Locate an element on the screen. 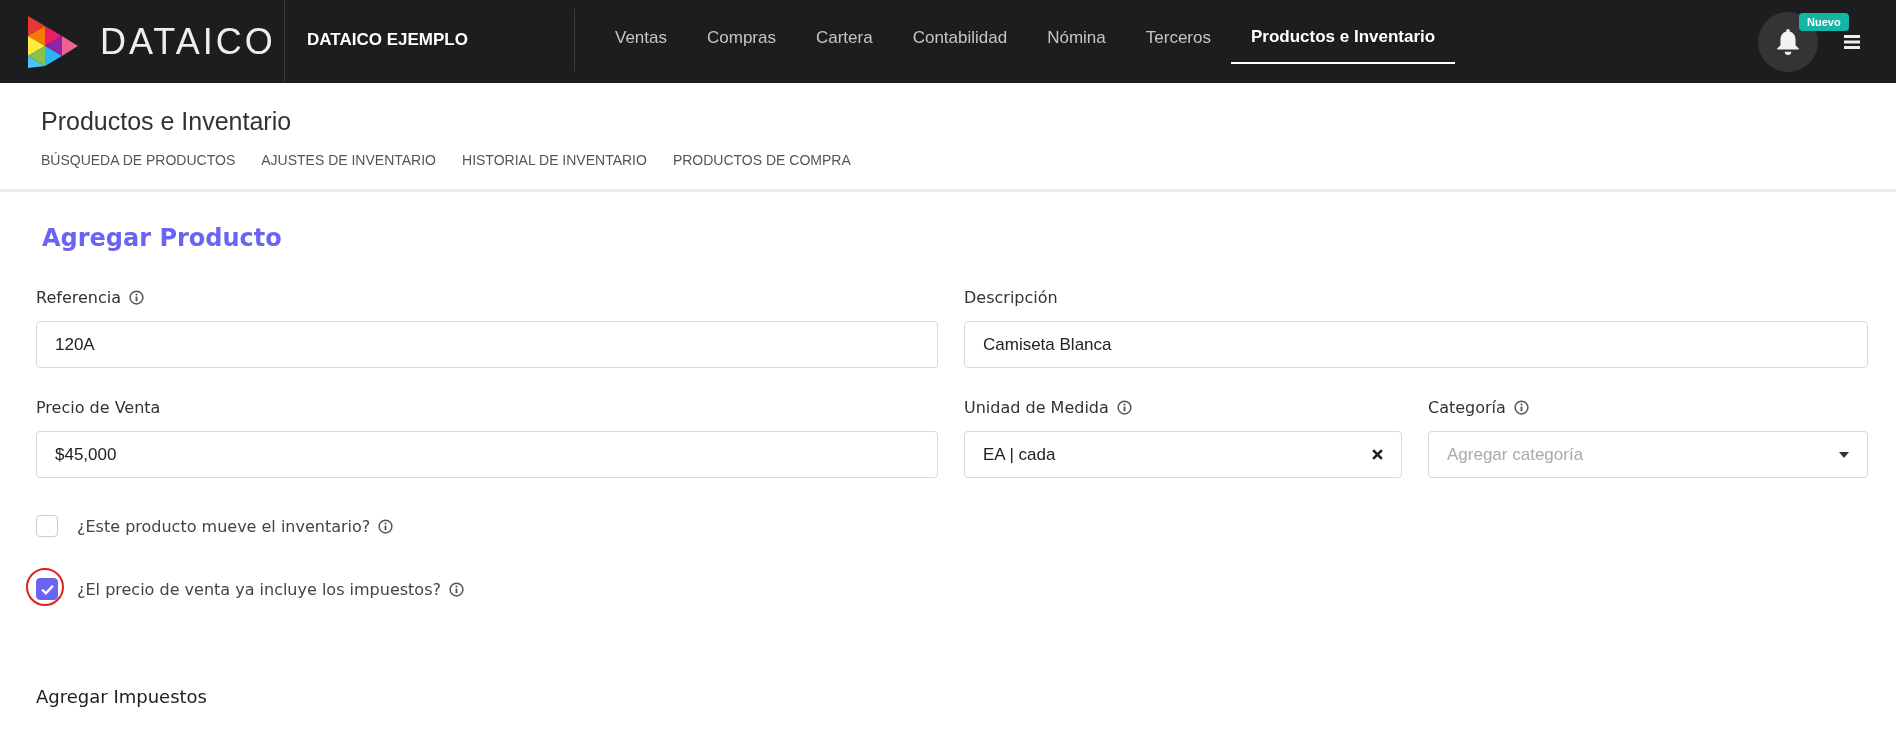 The width and height of the screenshot is (1896, 739). section-tab: AJUSTES DE INVENTARIO is located at coordinates (348, 160).